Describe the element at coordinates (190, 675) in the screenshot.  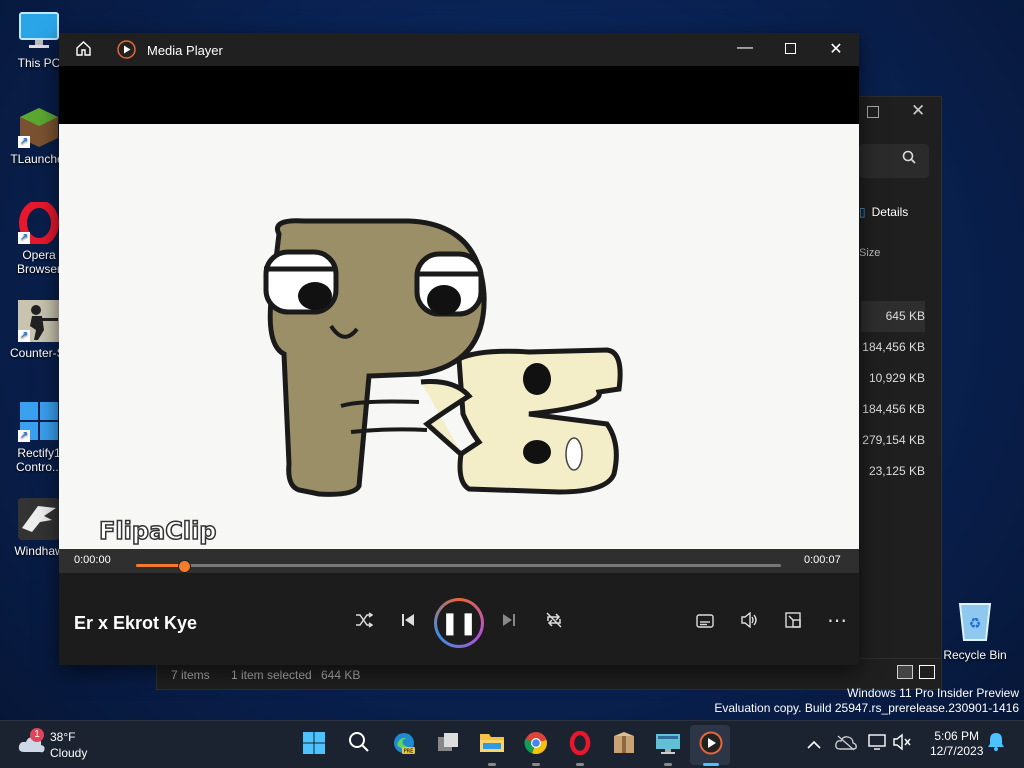
I see `item-count: 7 items` at that location.